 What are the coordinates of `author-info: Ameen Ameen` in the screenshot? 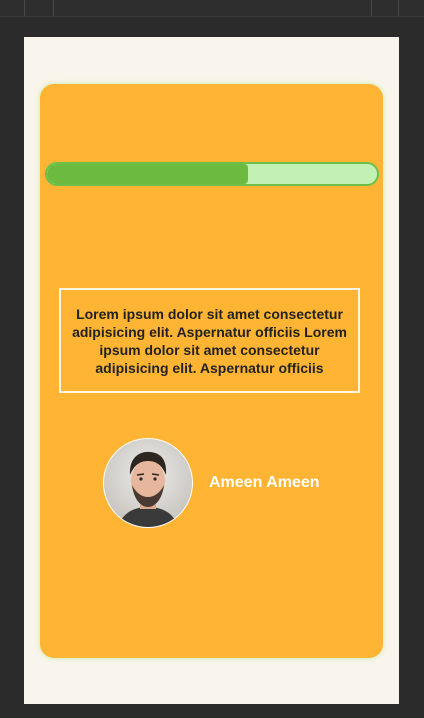 It's located at (211, 483).